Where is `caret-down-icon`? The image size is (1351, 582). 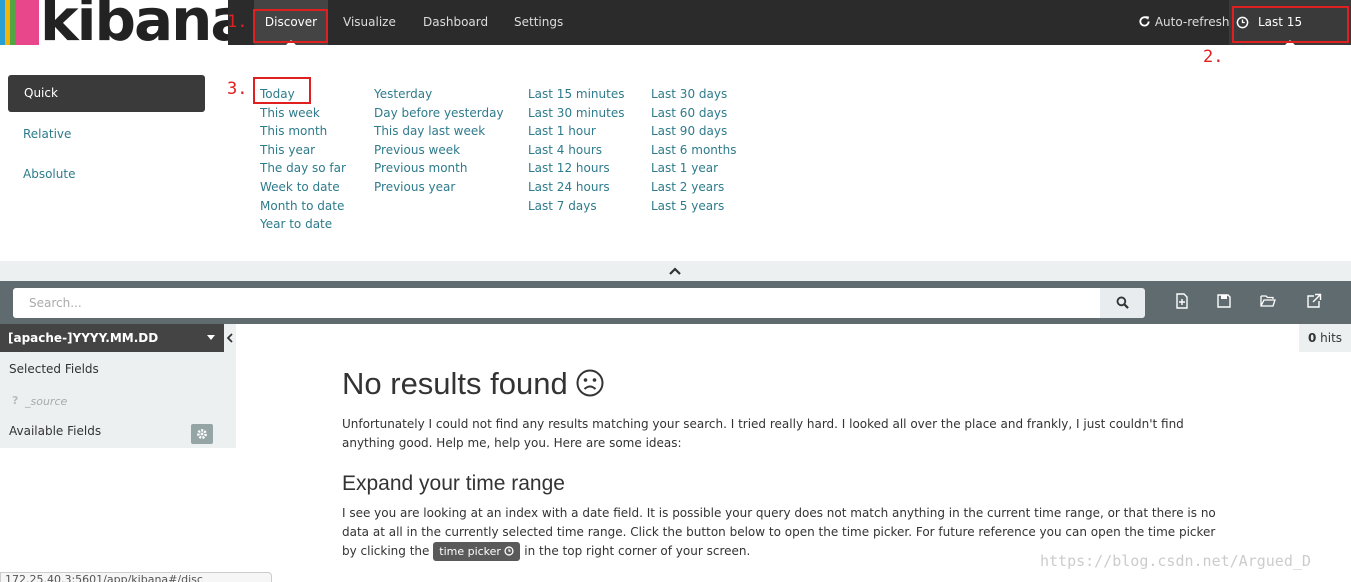
caret-down-icon is located at coordinates (211, 337).